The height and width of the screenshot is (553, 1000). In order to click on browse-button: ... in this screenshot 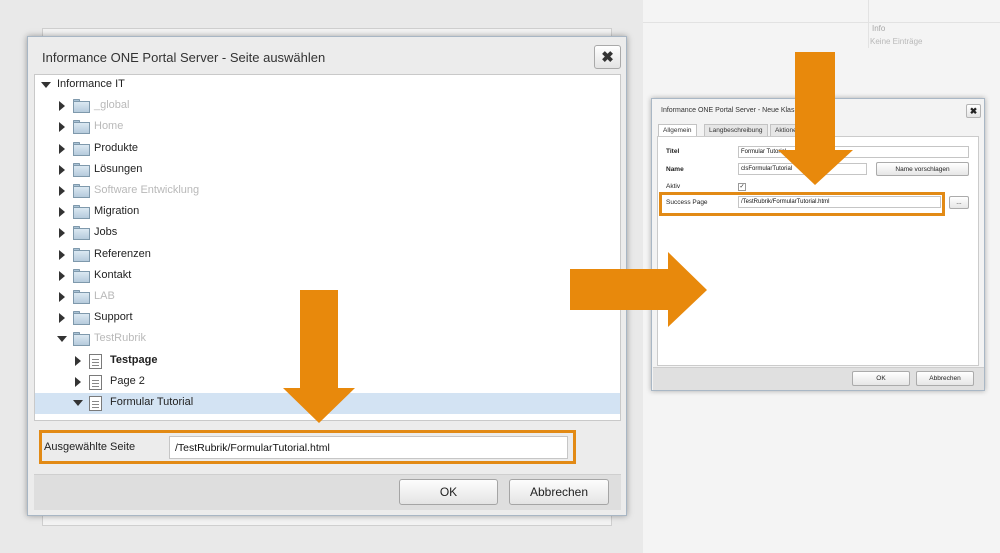, I will do `click(959, 202)`.